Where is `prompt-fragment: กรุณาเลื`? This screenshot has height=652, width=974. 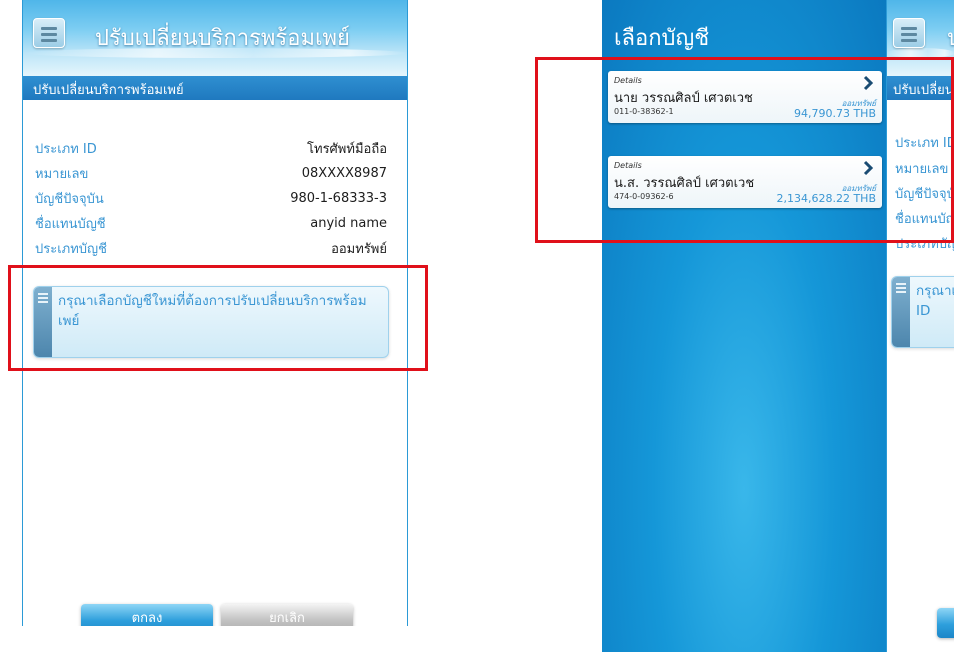 prompt-fragment: กรุณาเลื is located at coordinates (935, 291).